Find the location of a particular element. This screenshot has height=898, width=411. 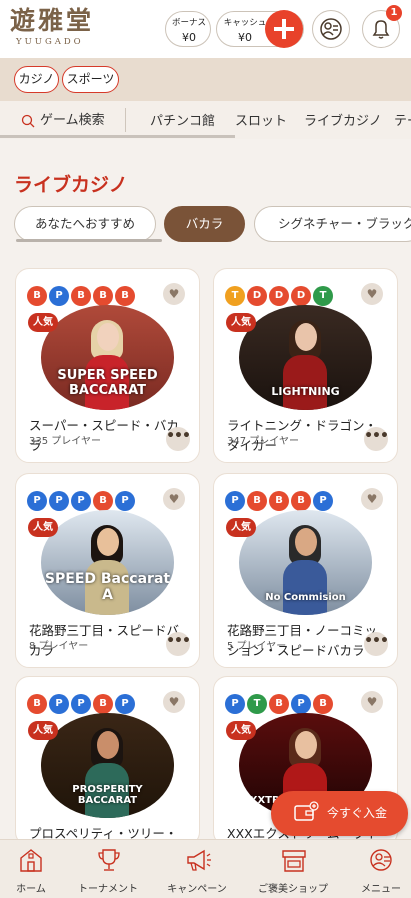

nav-table: テー is located at coordinates (402, 119).